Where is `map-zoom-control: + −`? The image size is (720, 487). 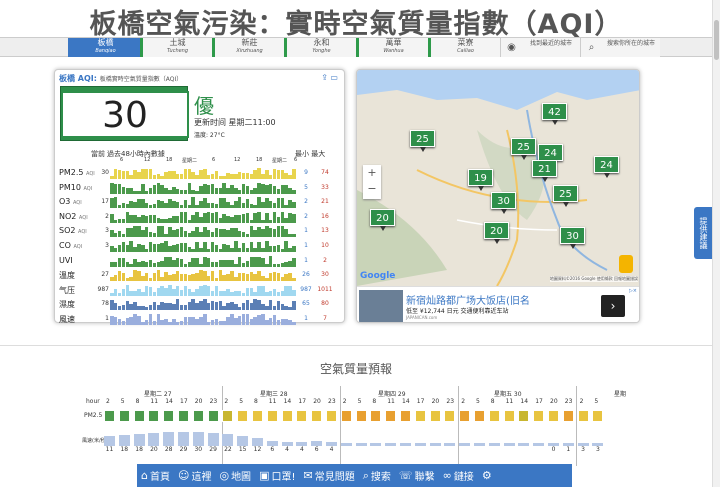
map-zoom-control: + − is located at coordinates (372, 182).